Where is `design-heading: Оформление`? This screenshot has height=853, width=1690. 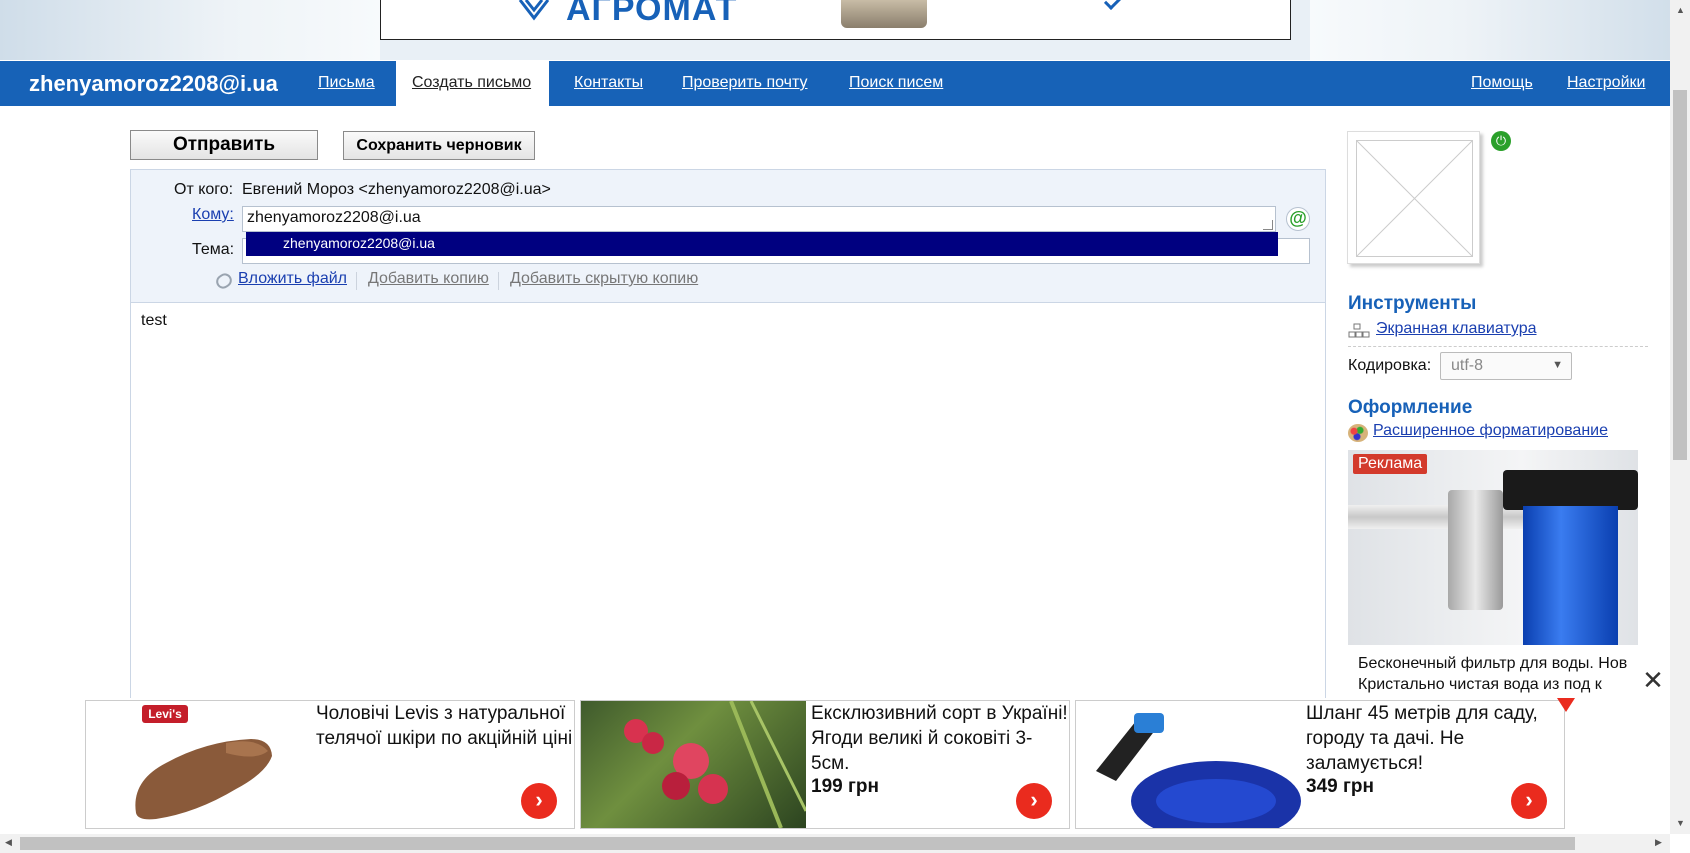 design-heading: Оформление is located at coordinates (1410, 407).